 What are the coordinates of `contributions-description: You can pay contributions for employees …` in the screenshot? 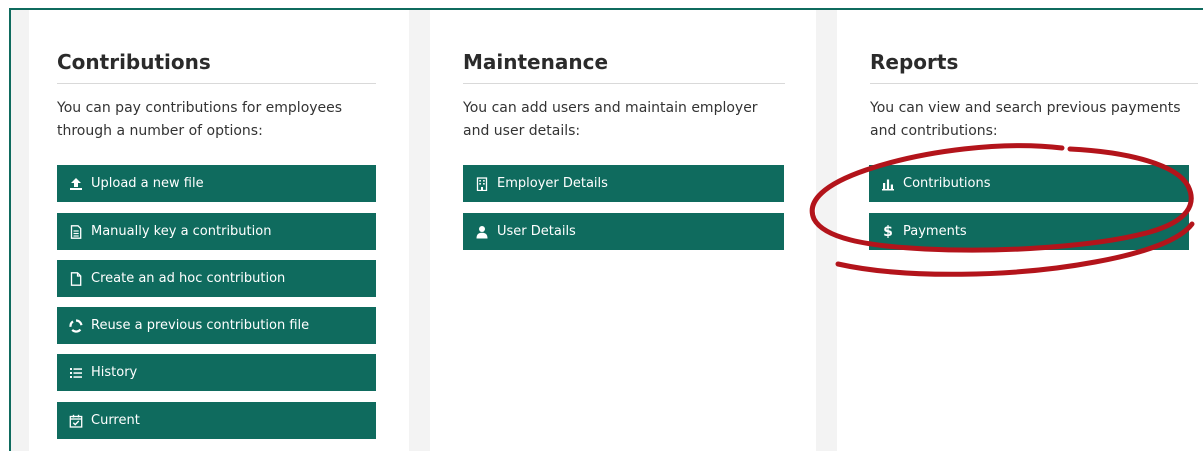 It's located at (200, 119).